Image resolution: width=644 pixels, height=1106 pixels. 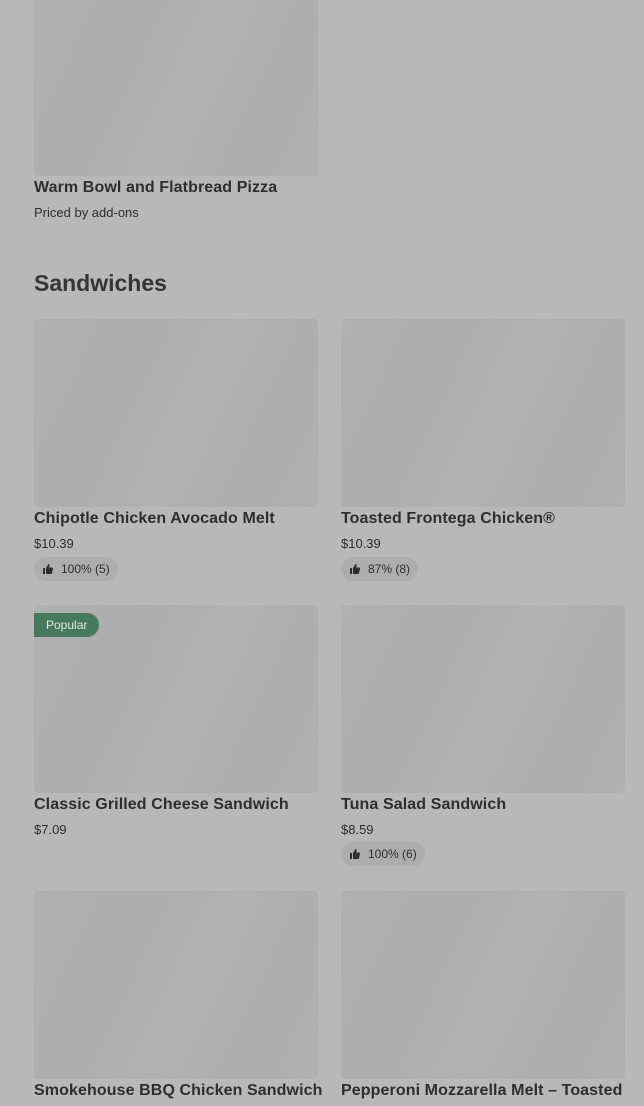 I want to click on item-title: Classic Grilled Cheese Sandwich, so click(x=161, y=804).